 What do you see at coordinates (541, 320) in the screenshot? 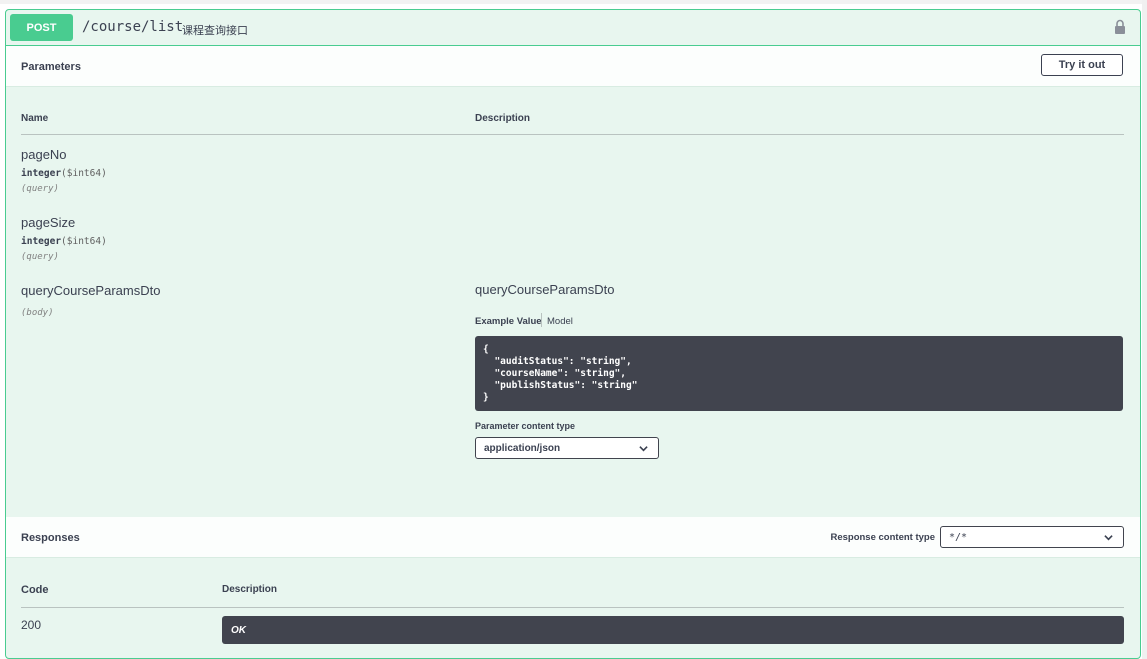
I see `tab-separator` at bounding box center [541, 320].